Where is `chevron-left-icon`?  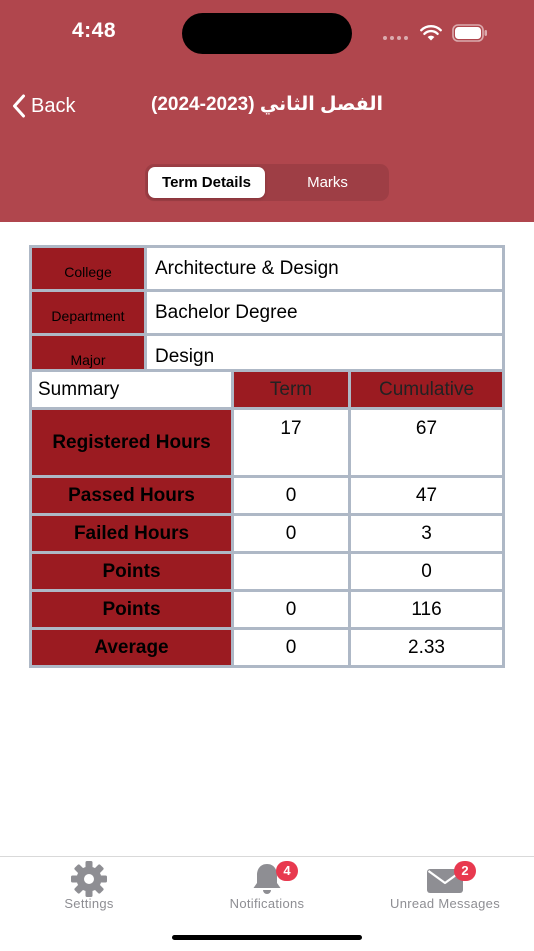 chevron-left-icon is located at coordinates (19, 106).